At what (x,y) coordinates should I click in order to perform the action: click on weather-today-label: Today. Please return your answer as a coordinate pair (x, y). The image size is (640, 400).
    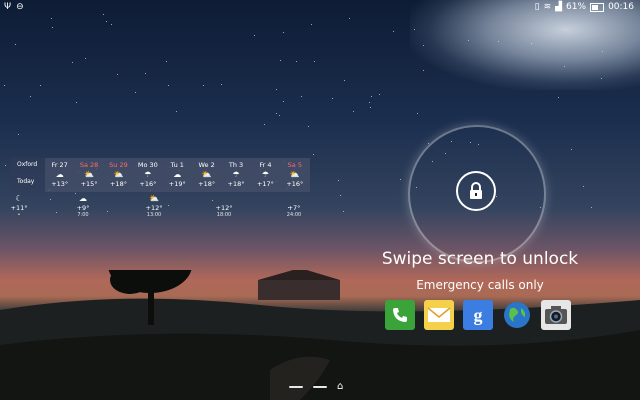
    Looking at the image, I should click on (26, 181).